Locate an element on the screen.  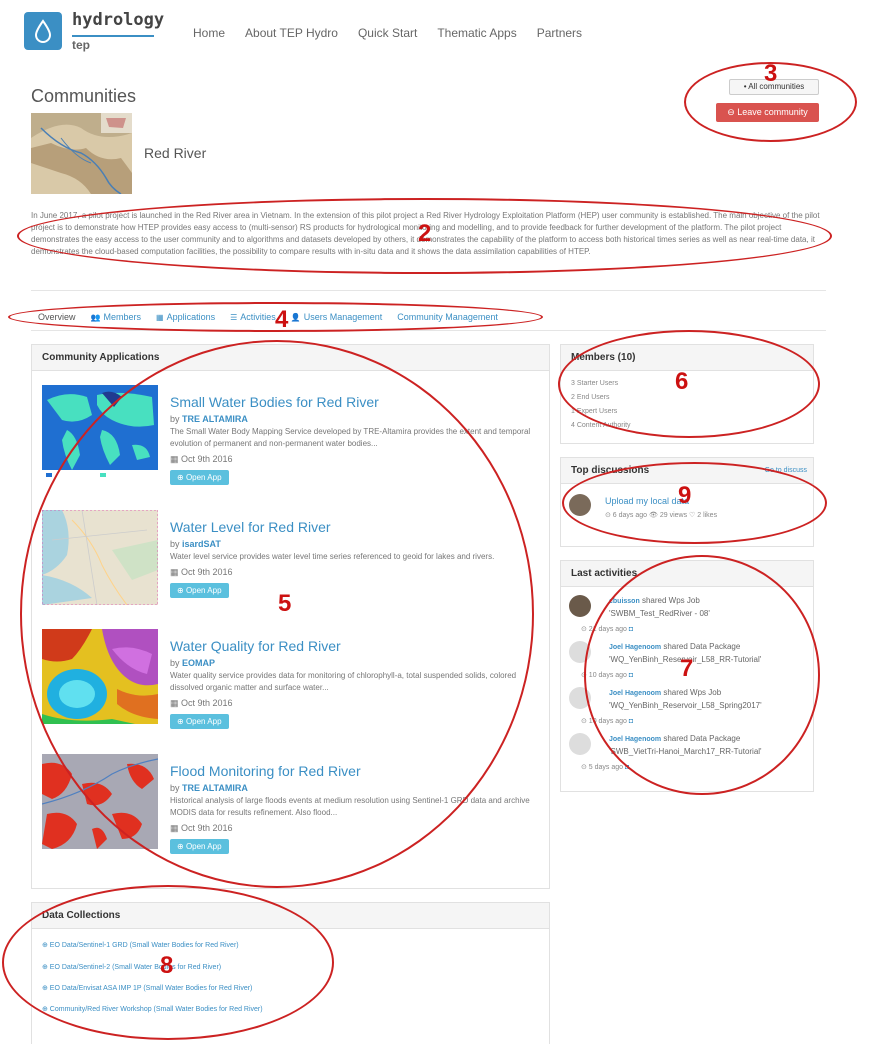
nav-about: About TEP Hydro is located at coordinates (291, 33).